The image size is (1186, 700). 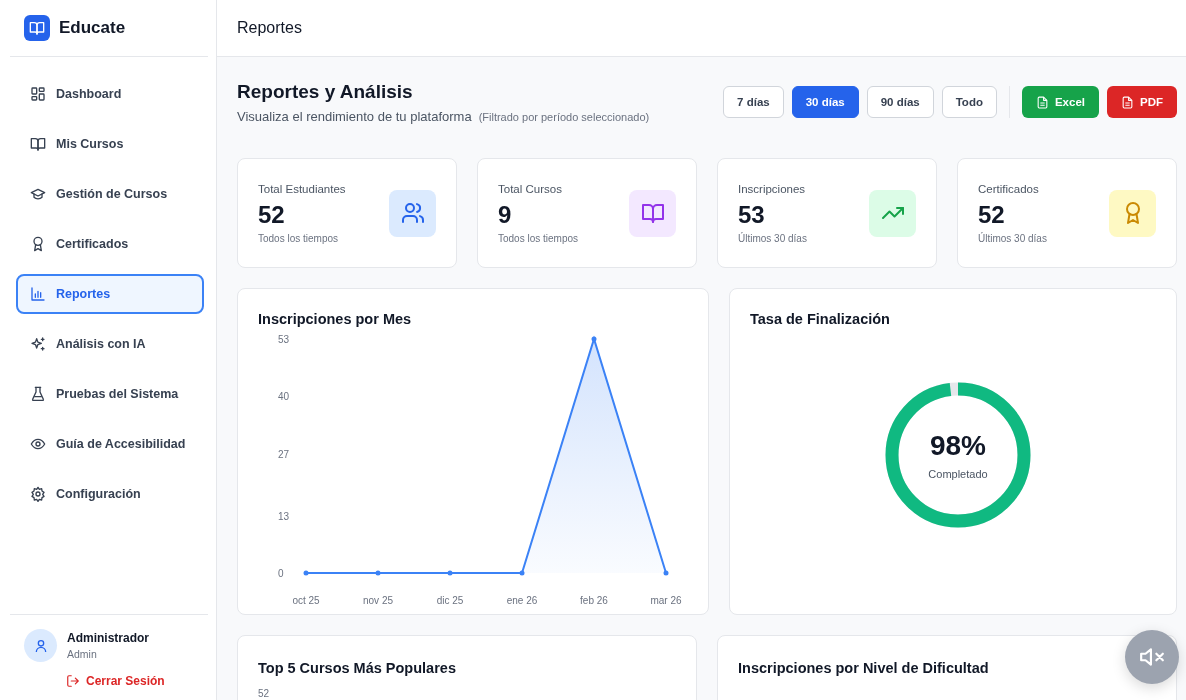 What do you see at coordinates (864, 668) in the screenshot?
I see `chart-title: Inscripciones por Nivel de Dificultad` at bounding box center [864, 668].